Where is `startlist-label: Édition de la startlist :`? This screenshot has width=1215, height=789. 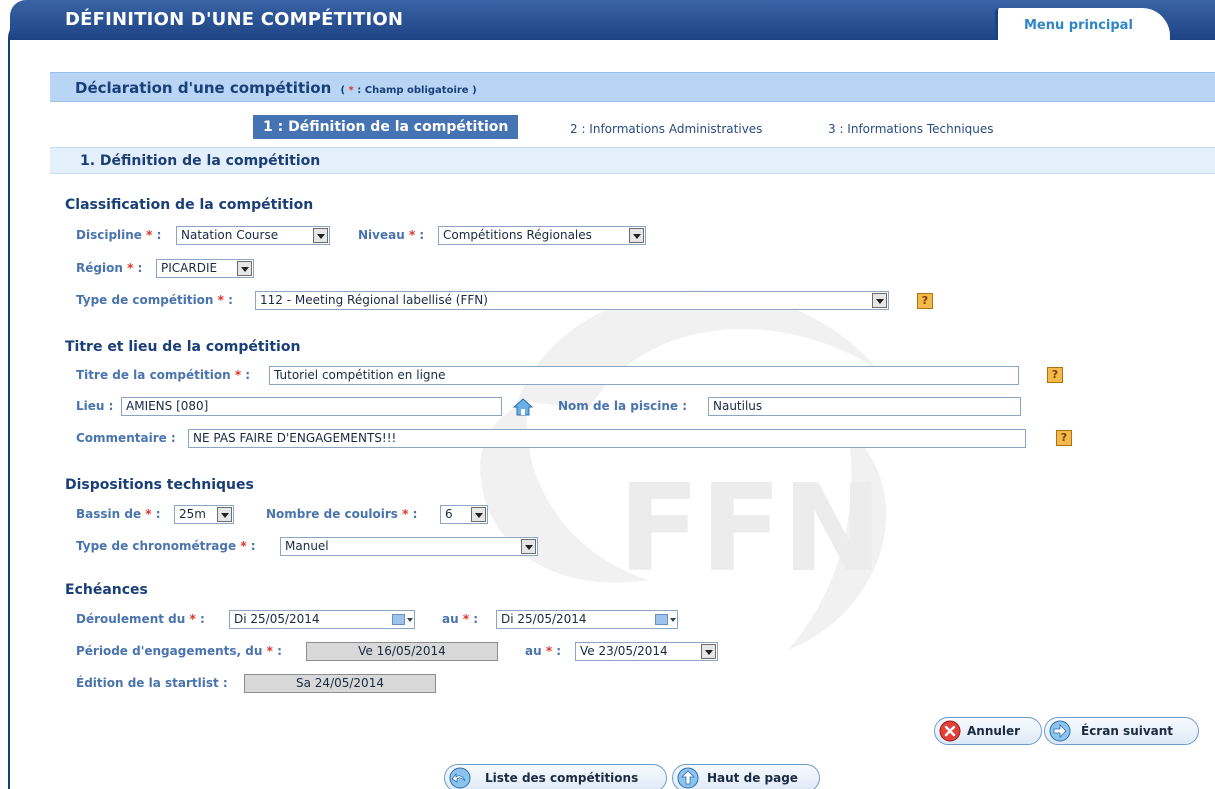 startlist-label: Édition de la startlist : is located at coordinates (152, 683).